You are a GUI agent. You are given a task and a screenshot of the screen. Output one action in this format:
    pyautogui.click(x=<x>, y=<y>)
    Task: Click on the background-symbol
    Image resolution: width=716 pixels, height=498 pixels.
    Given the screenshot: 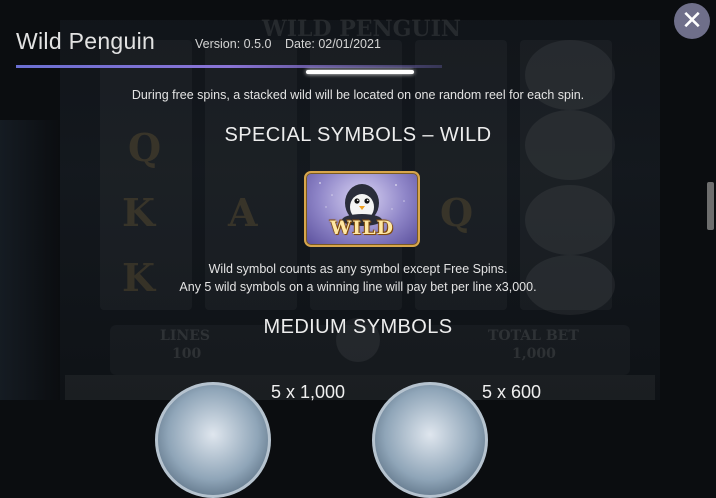 What is the action you would take?
    pyautogui.click(x=570, y=220)
    